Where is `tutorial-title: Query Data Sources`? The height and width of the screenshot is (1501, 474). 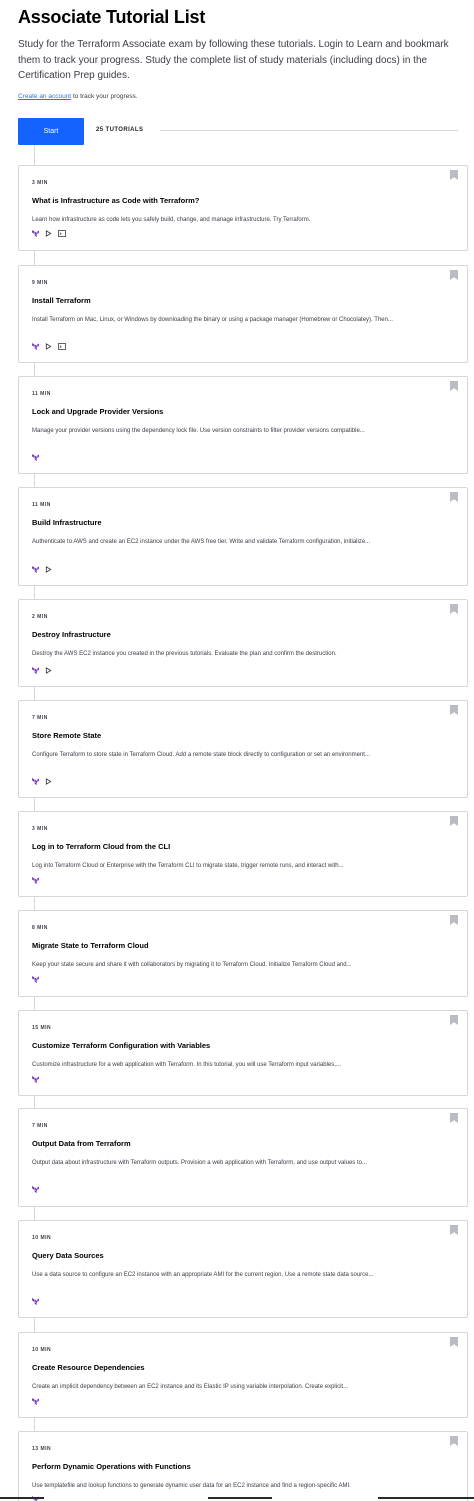 tutorial-title: Query Data Sources is located at coordinates (68, 1255).